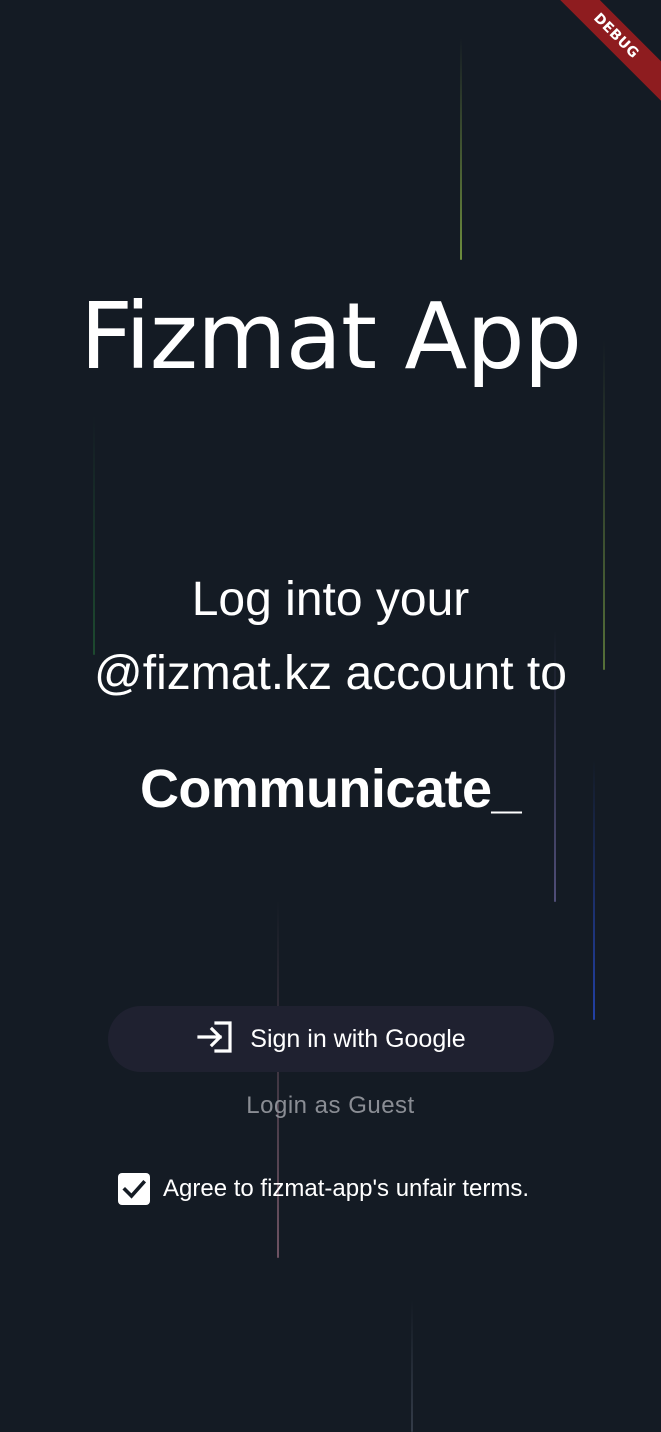 Image resolution: width=661 pixels, height=1432 pixels. What do you see at coordinates (346, 1188) in the screenshot?
I see `terms-label: Agree to fizmat-app's unfair terms.` at bounding box center [346, 1188].